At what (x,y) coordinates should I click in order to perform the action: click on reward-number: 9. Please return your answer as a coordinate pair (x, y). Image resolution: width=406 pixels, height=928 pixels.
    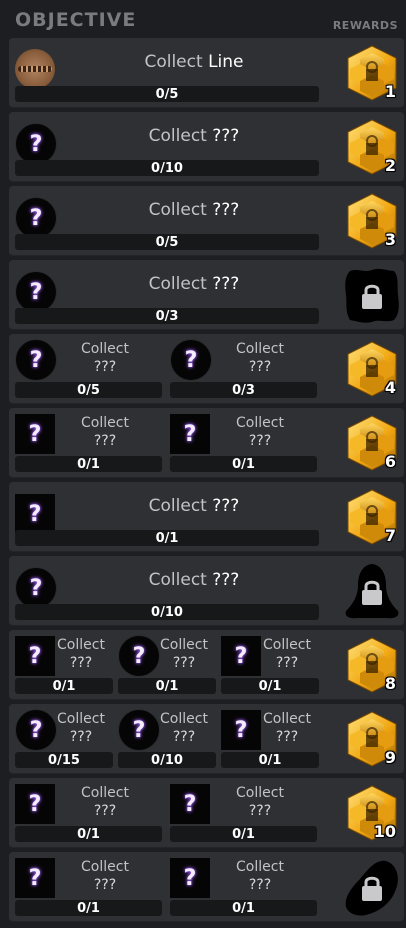
    Looking at the image, I should click on (390, 757).